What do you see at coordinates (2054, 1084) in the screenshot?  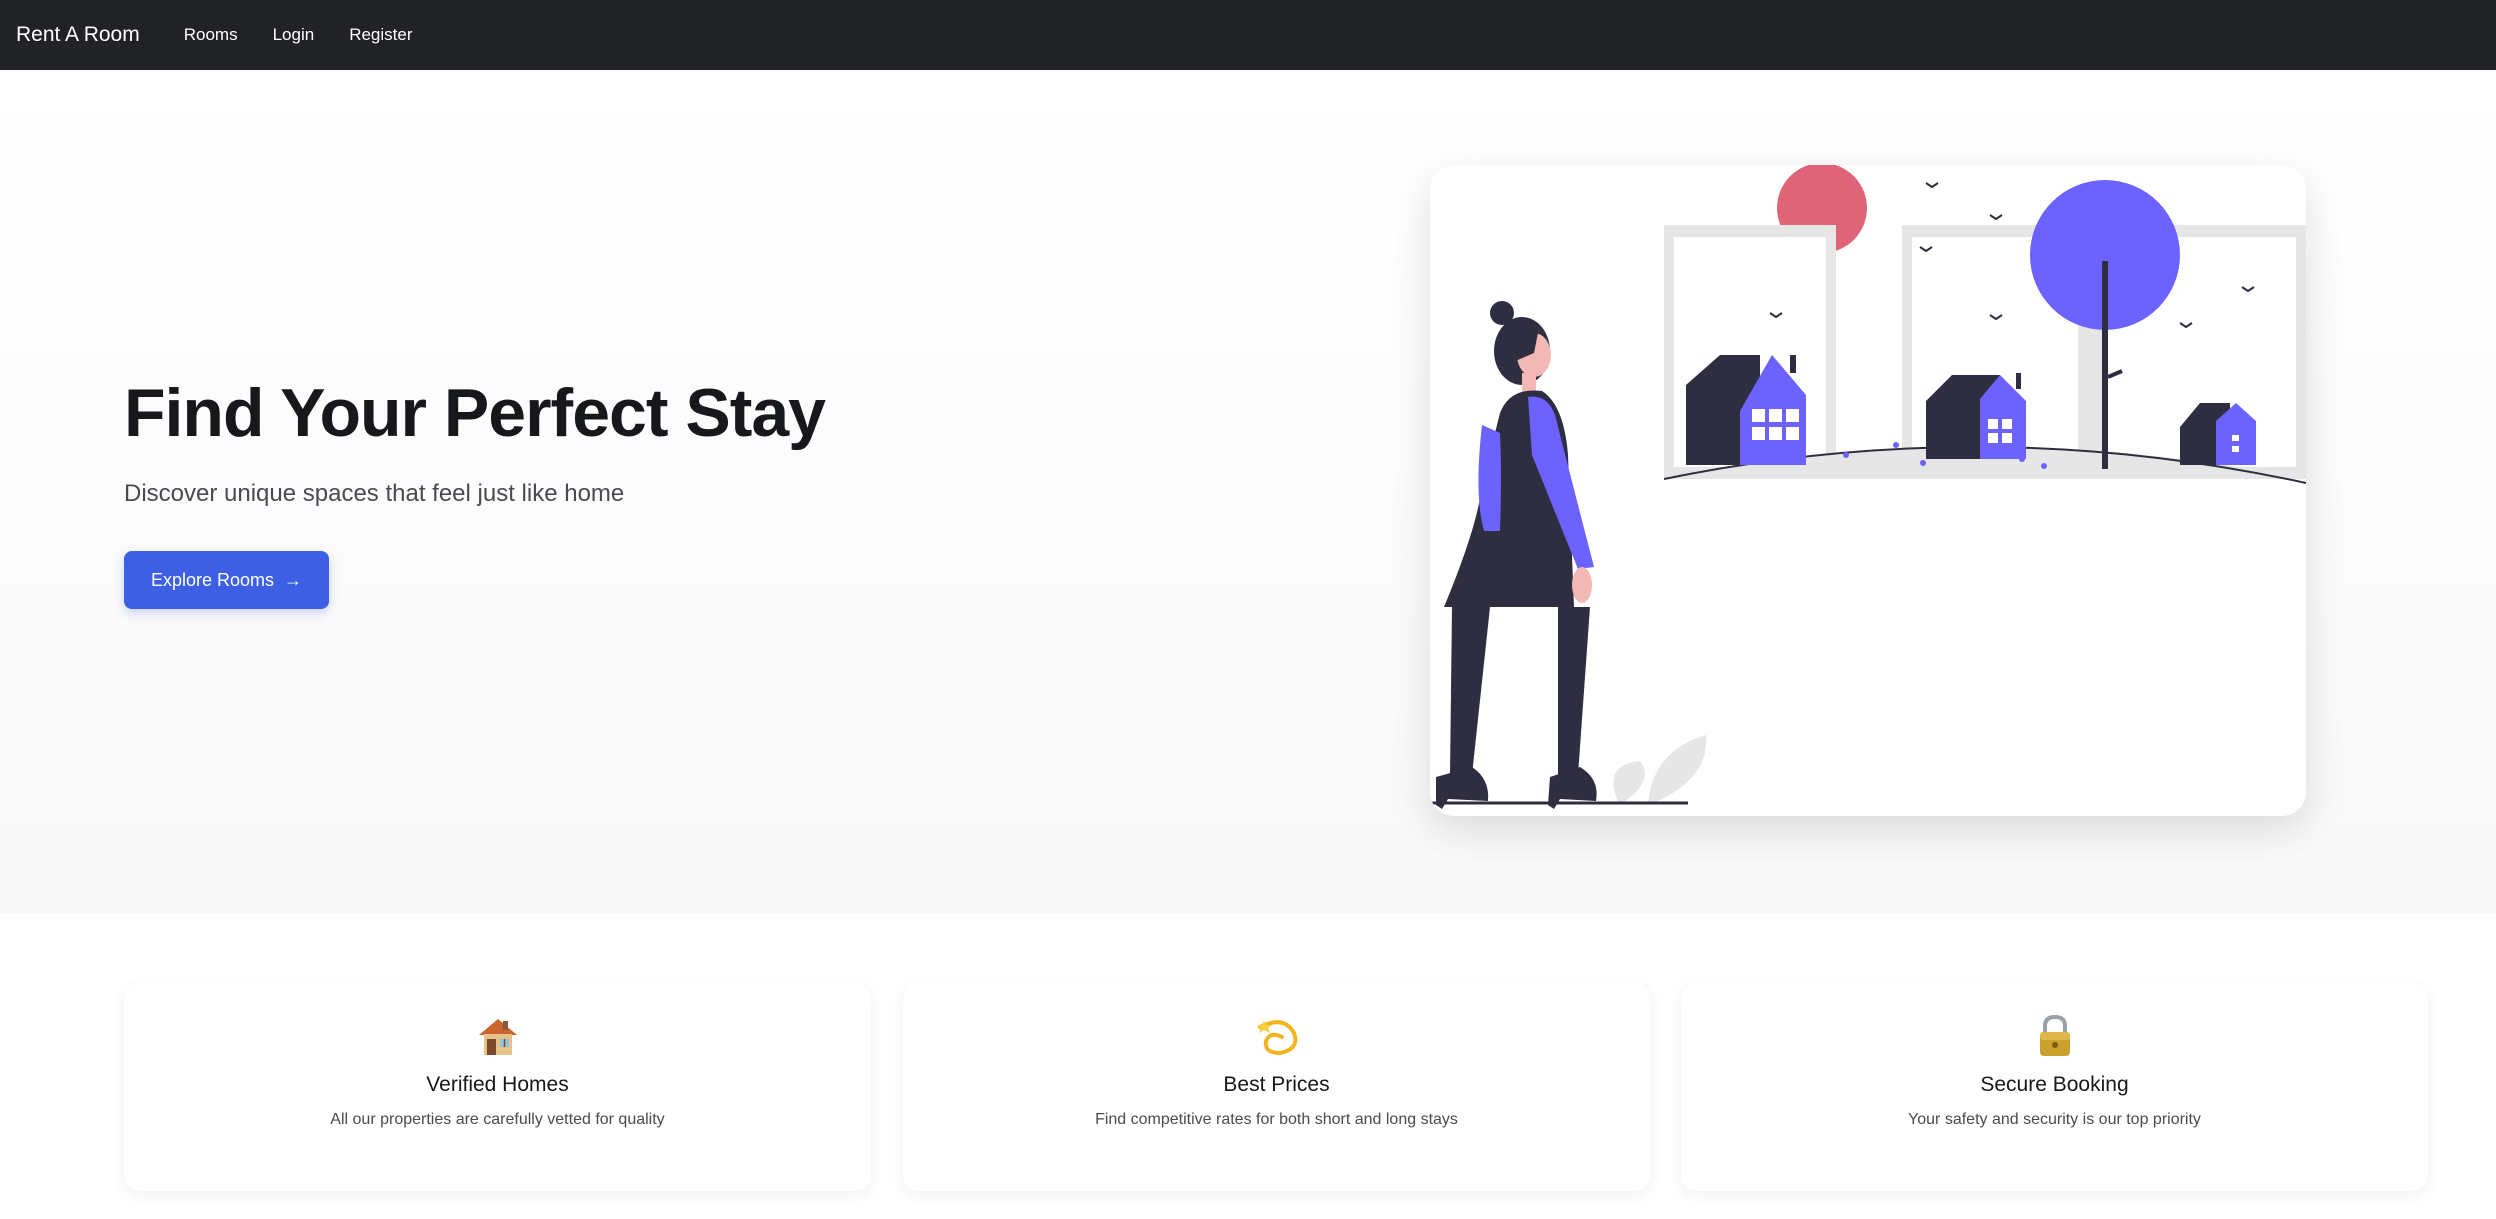 I see `feature-title: Secure Booking` at bounding box center [2054, 1084].